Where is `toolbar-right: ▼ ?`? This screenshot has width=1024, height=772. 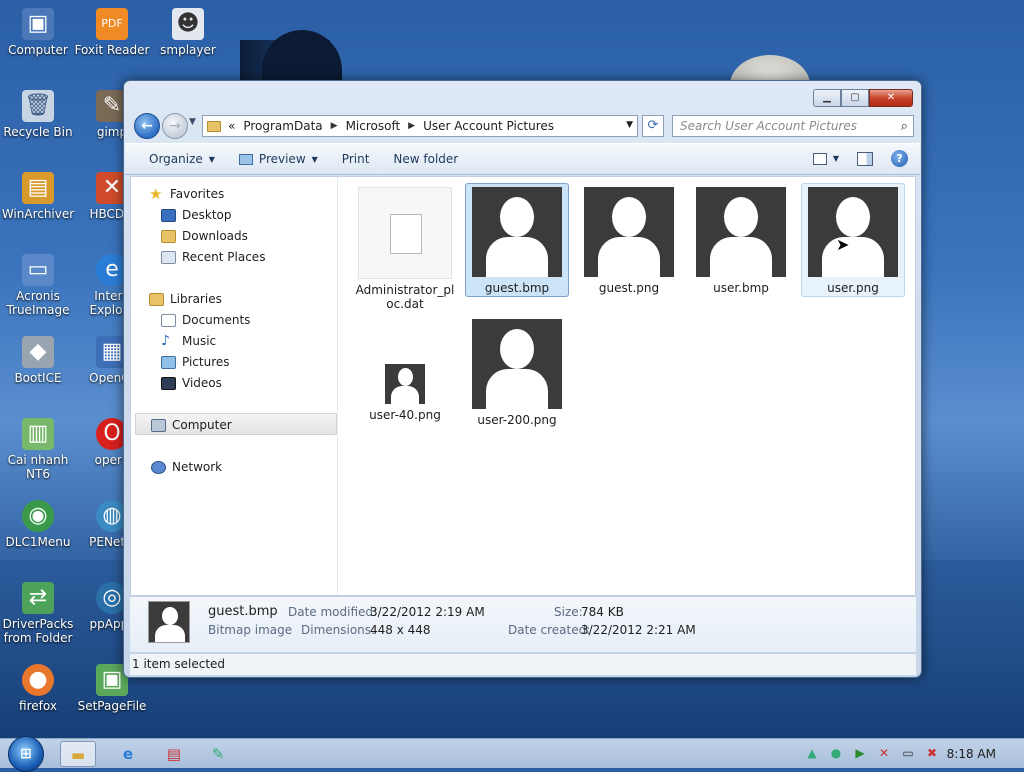
toolbar-right: ▼ ? is located at coordinates (860, 158).